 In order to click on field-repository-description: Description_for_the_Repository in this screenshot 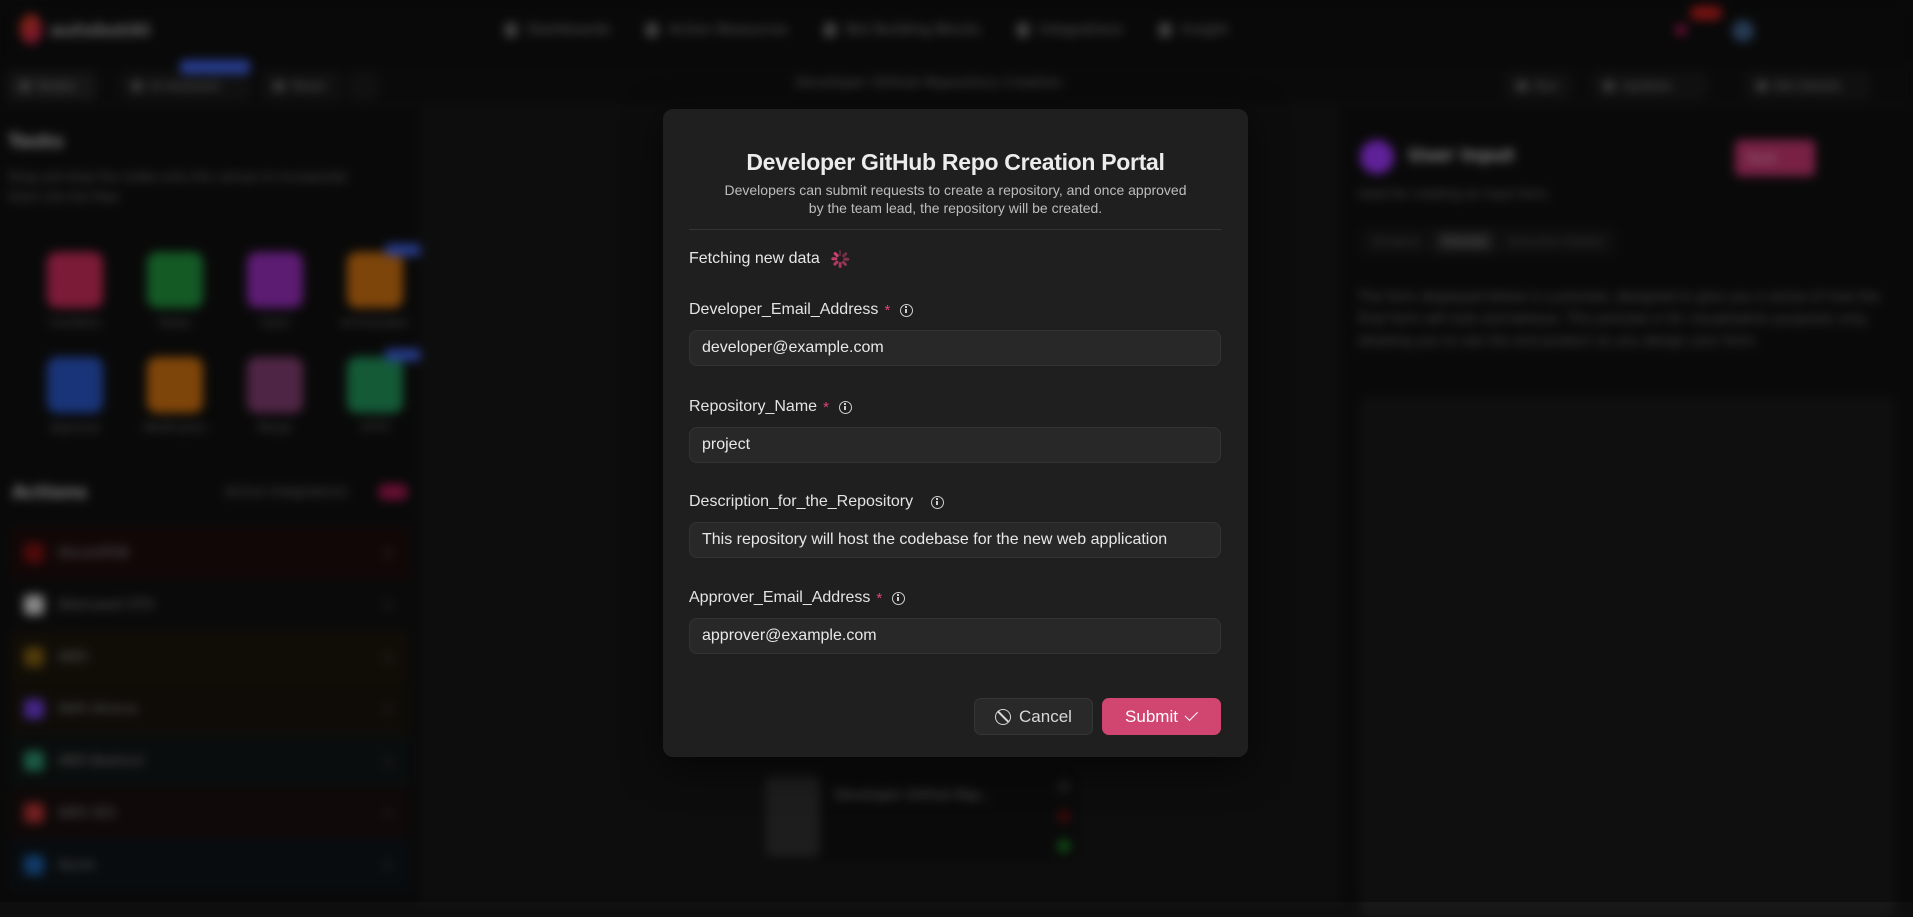, I will do `click(955, 524)`.